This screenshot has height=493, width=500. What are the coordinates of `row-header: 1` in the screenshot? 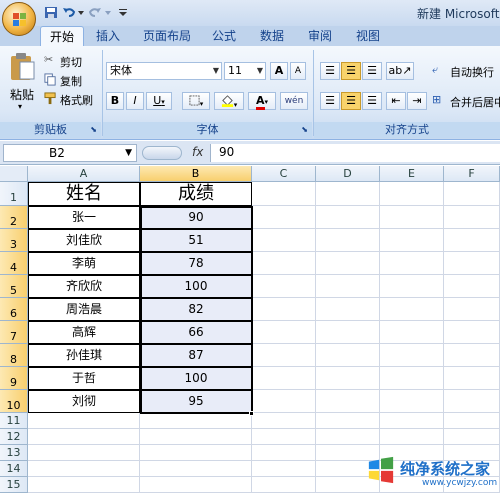 It's located at (14, 194).